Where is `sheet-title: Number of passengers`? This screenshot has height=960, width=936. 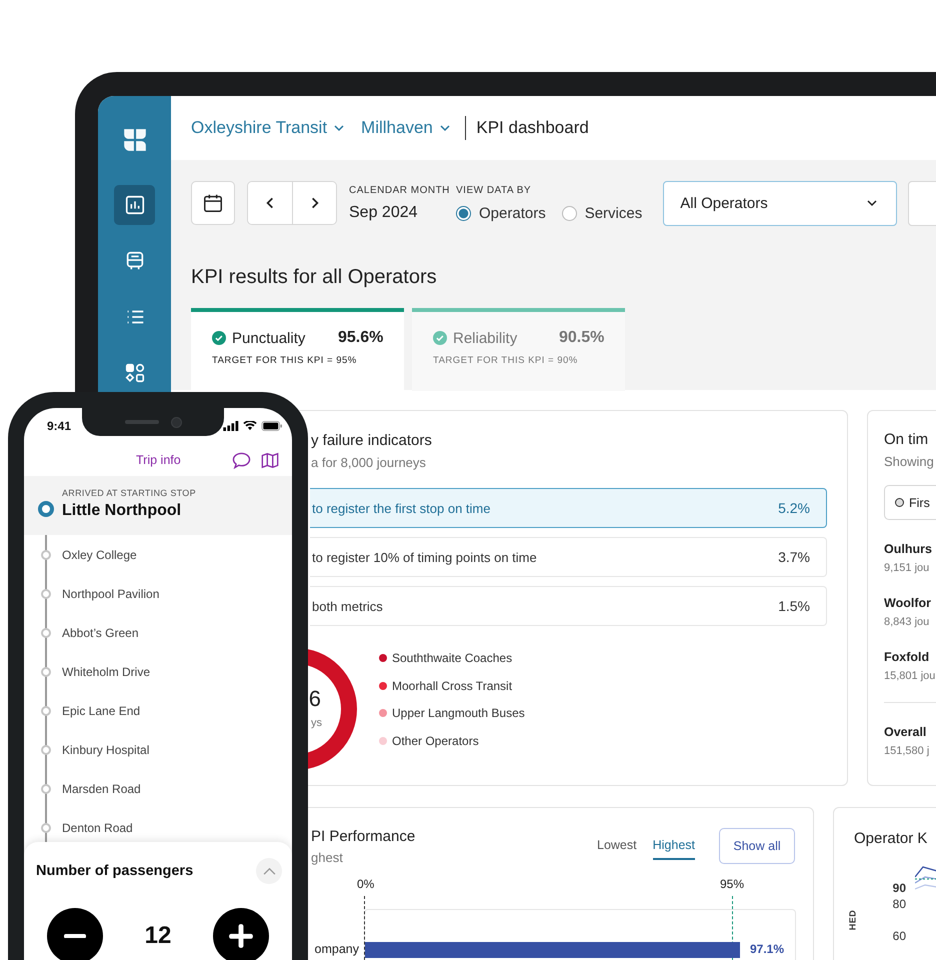 sheet-title: Number of passengers is located at coordinates (115, 871).